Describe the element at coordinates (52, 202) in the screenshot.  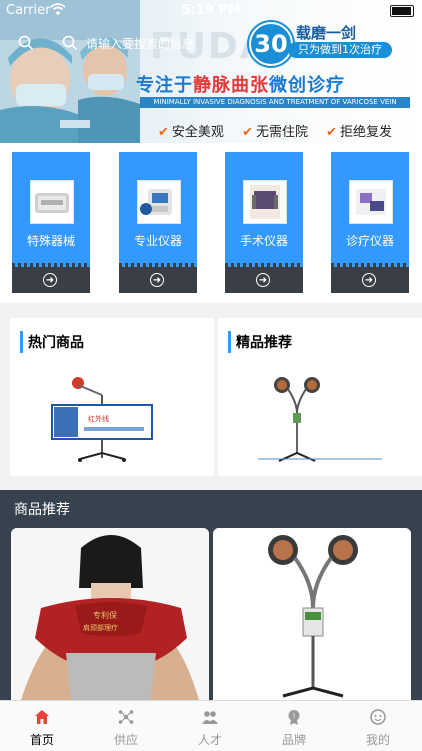
I see `instrument-box-icon` at that location.